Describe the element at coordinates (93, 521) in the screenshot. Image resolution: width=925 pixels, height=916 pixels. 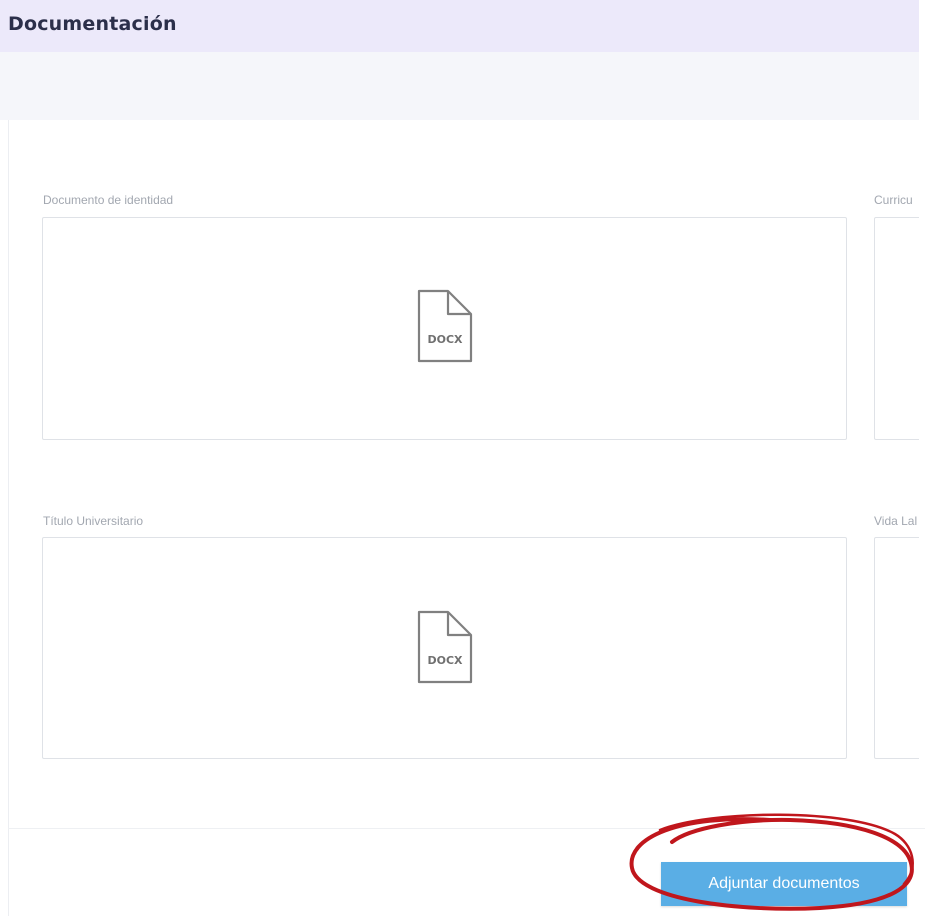
I see `document-label-degree: Título Universitario` at that location.